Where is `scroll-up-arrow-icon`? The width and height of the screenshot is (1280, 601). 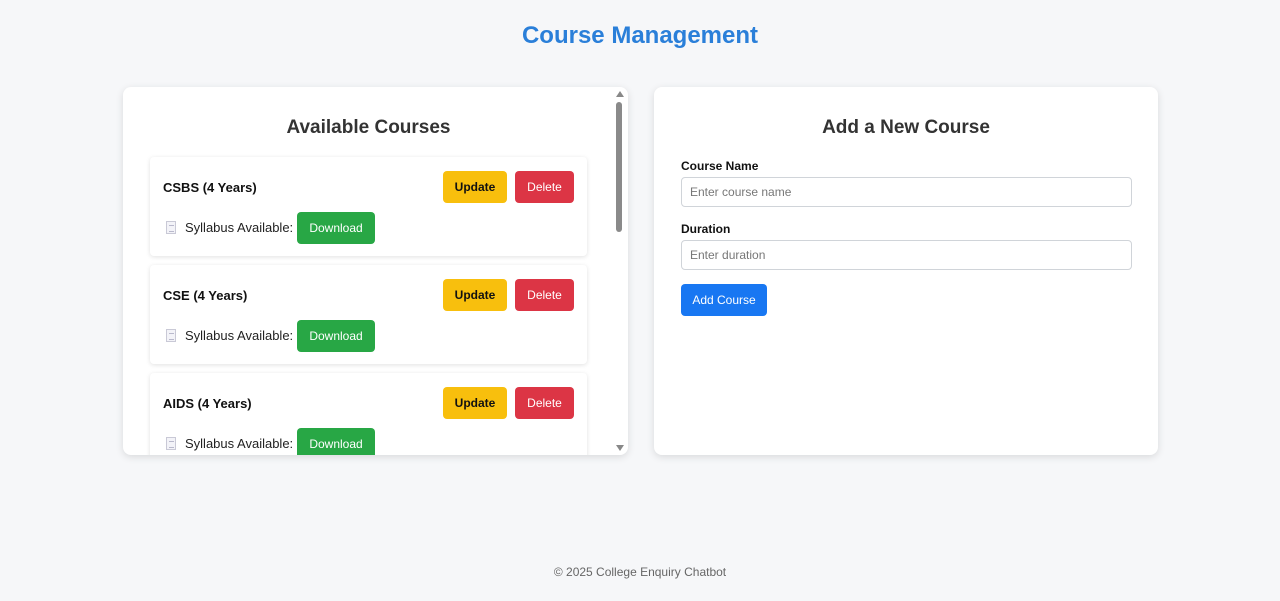 scroll-up-arrow-icon is located at coordinates (620, 94).